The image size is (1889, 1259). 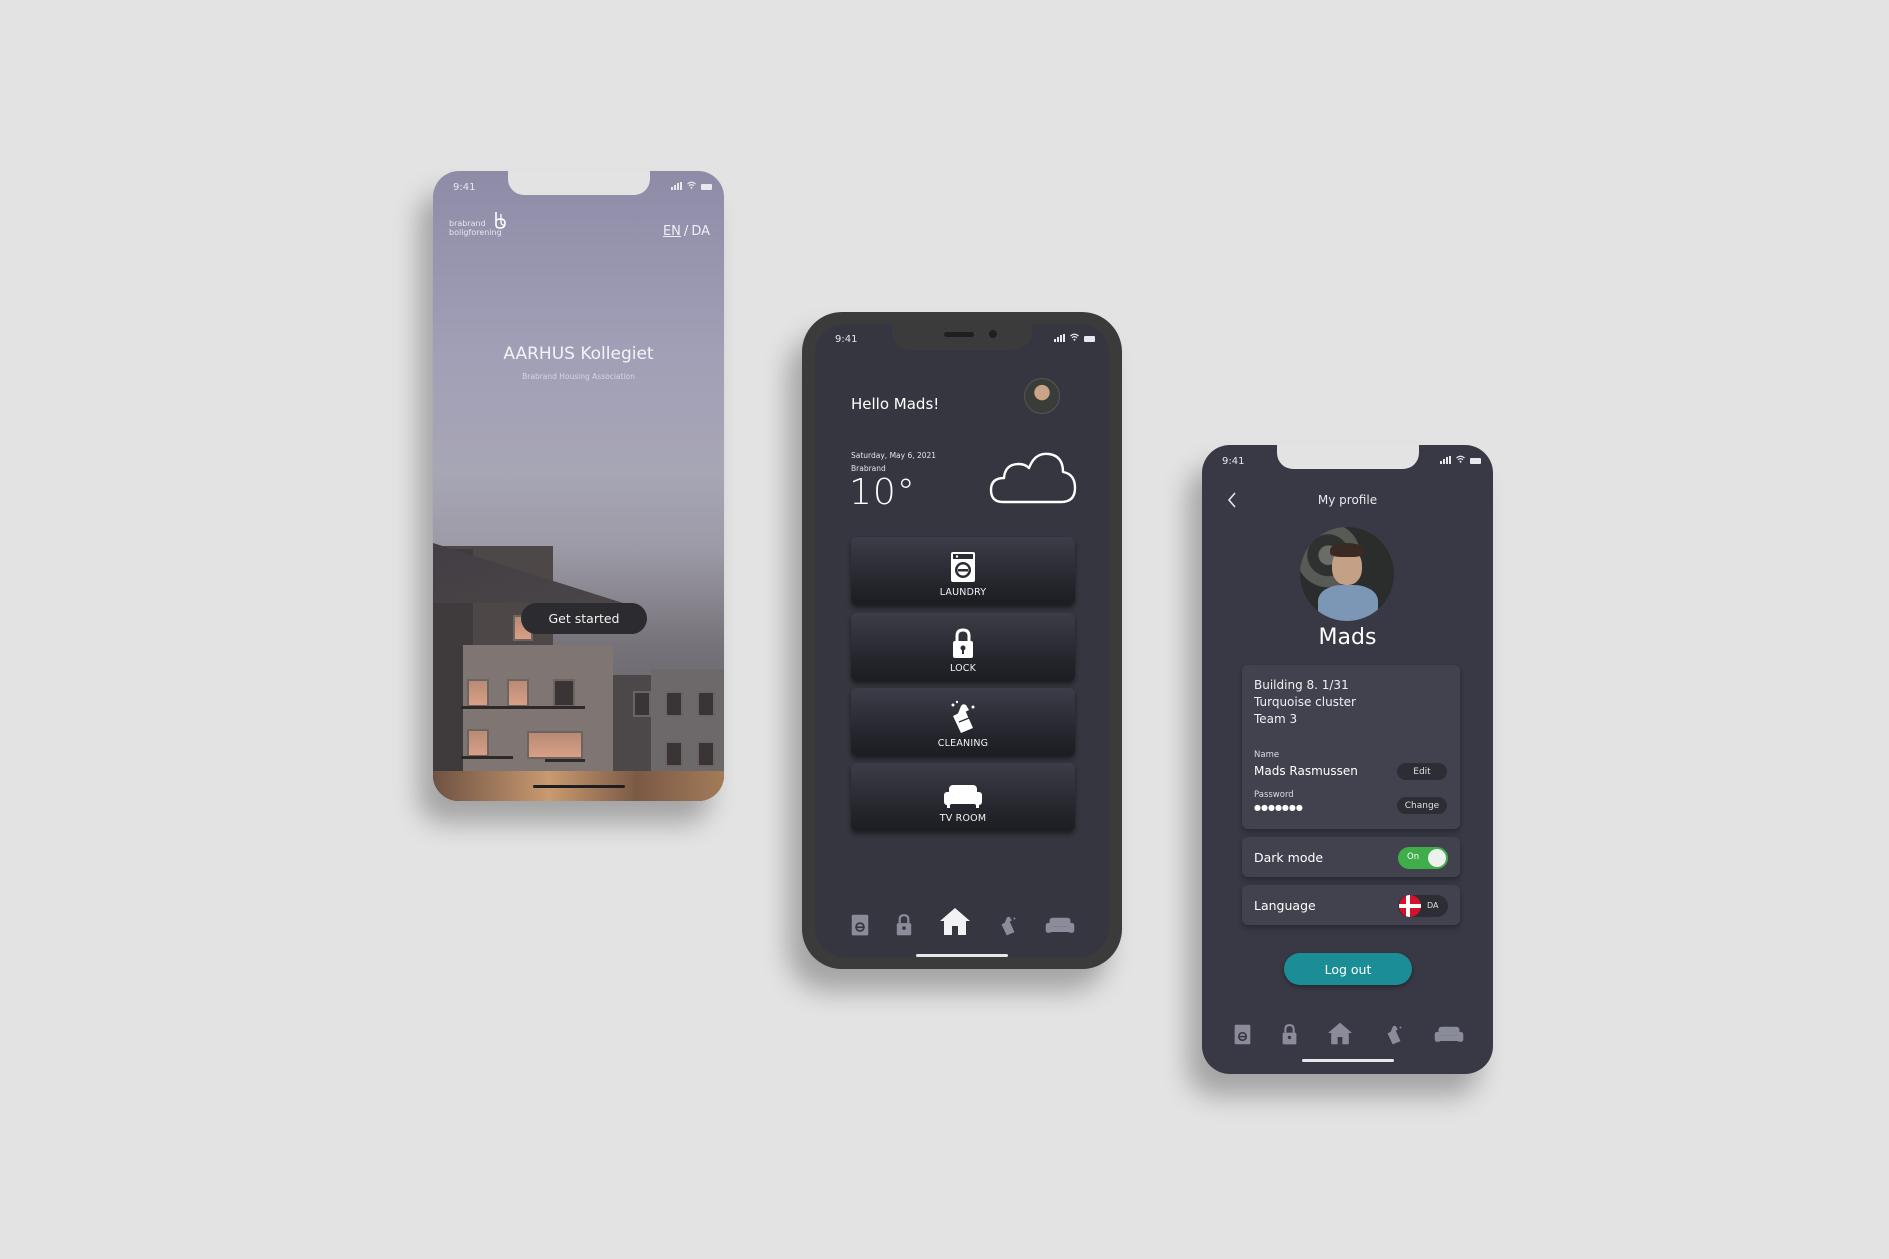 I want to click on sofa-icon, so click(x=963, y=796).